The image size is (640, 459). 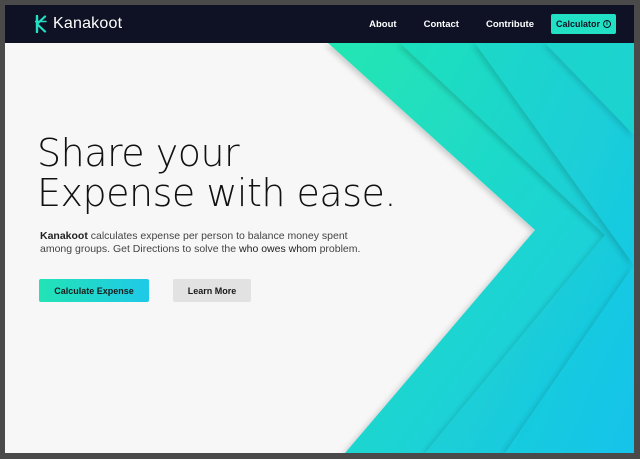 I want to click on nav-link-about: About, so click(x=382, y=24).